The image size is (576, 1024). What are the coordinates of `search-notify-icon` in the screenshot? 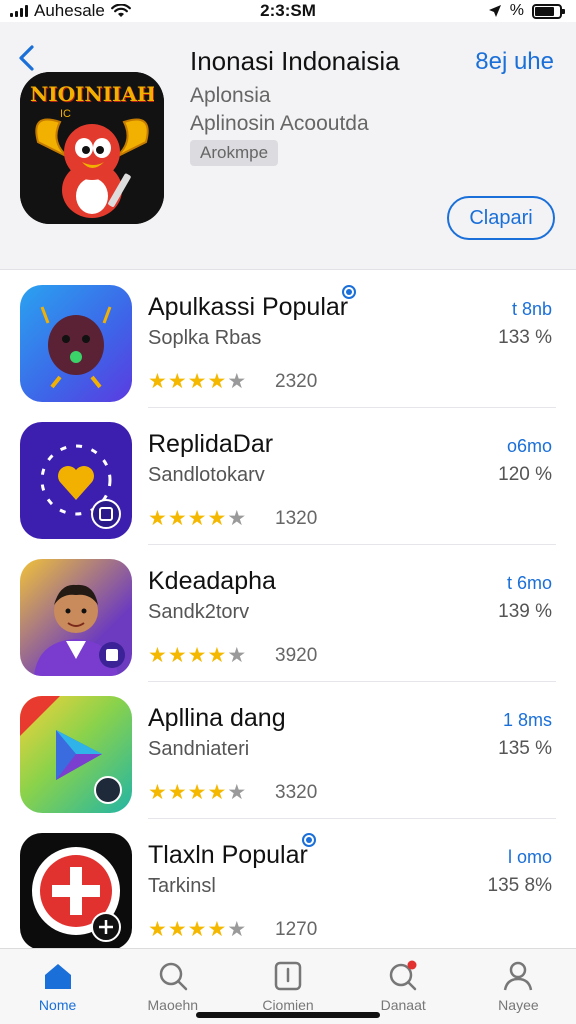 It's located at (403, 975).